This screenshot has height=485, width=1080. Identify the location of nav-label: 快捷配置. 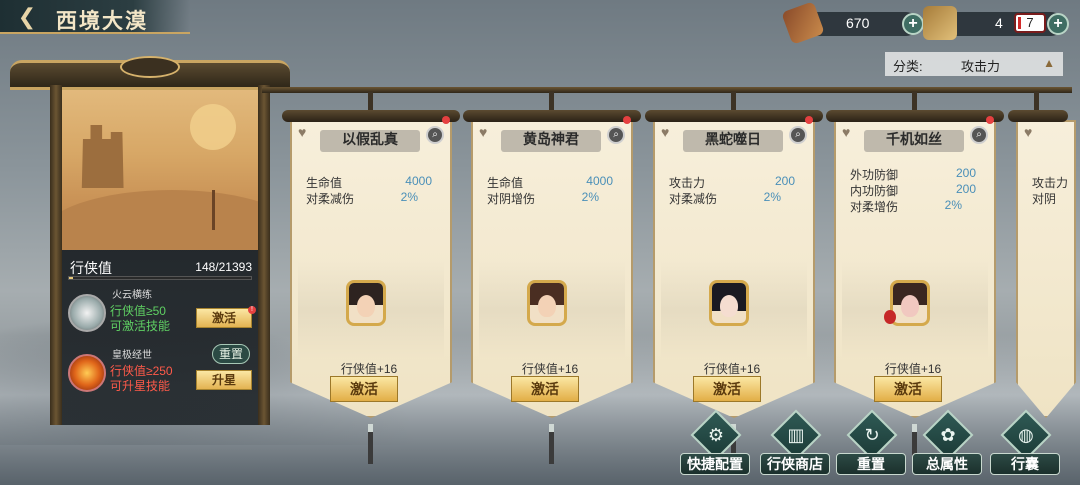
(715, 464).